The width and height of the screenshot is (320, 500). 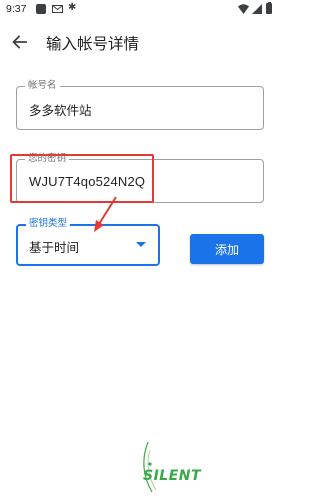 What do you see at coordinates (269, 7) in the screenshot?
I see `battery-icon` at bounding box center [269, 7].